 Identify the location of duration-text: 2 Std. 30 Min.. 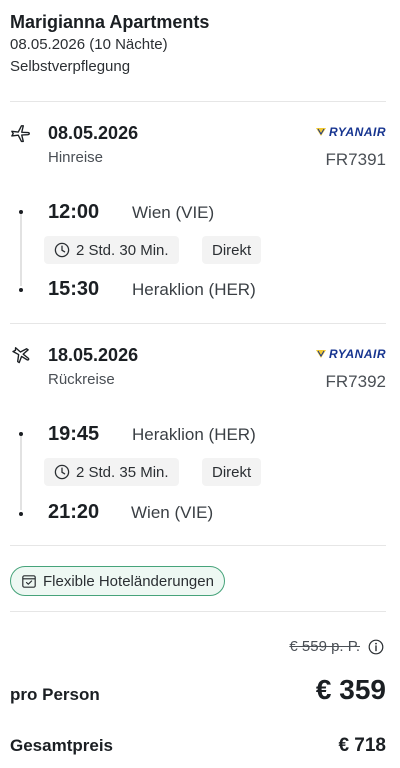
(122, 250).